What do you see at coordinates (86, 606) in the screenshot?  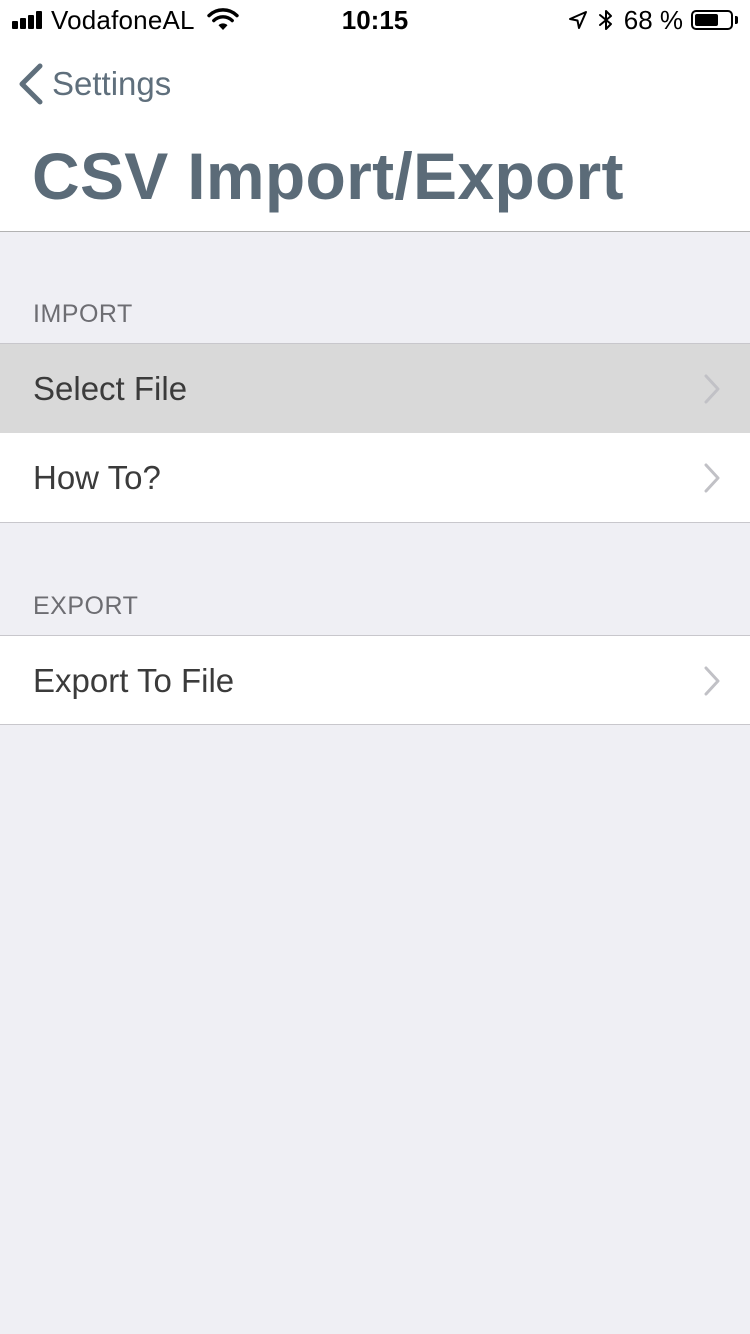 I see `section-header-export: EXPORT` at bounding box center [86, 606].